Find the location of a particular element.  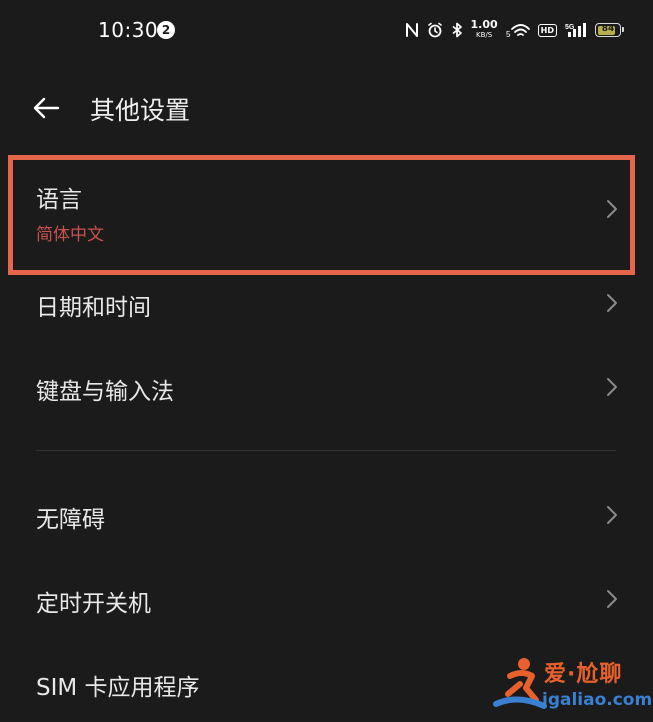

battery-icon: 84 is located at coordinates (609, 30).